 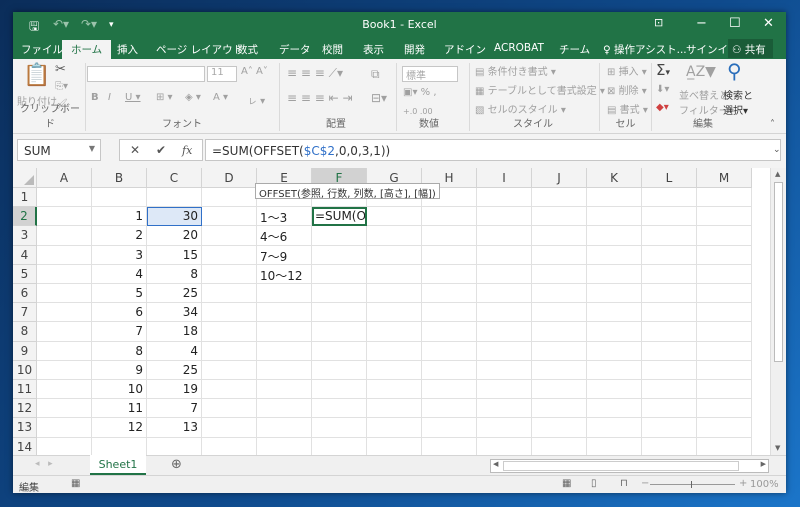 What do you see at coordinates (119, 236) in the screenshot?
I see `cell-b3: 2` at bounding box center [119, 236].